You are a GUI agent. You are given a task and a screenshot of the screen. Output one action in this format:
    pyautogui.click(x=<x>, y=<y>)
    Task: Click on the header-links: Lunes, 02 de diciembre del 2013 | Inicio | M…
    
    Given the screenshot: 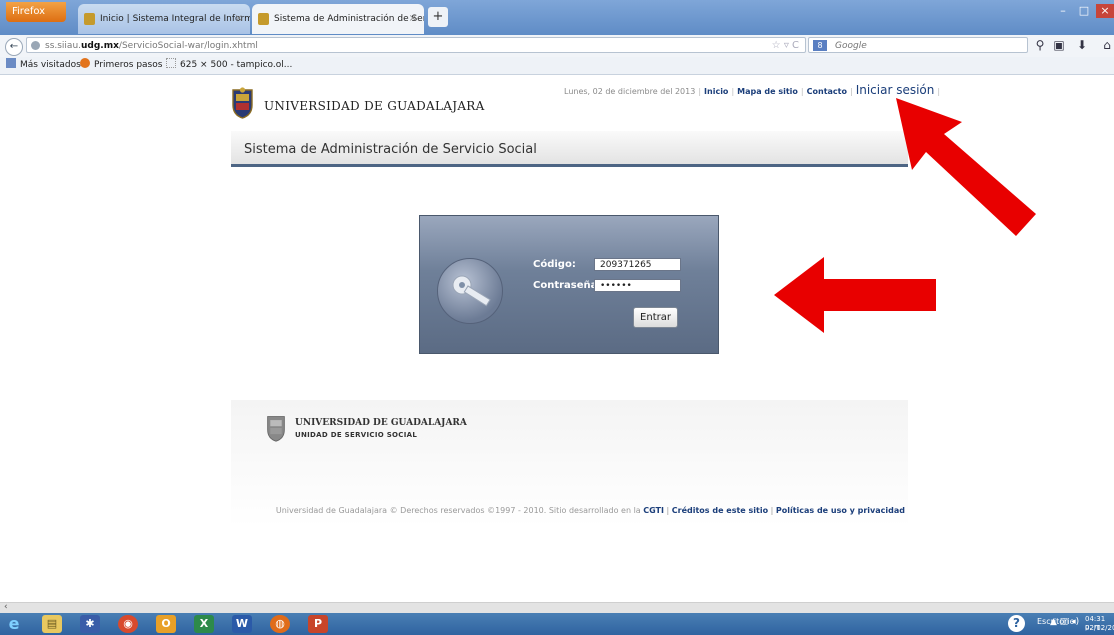 What is the action you would take?
    pyautogui.click(x=752, y=90)
    